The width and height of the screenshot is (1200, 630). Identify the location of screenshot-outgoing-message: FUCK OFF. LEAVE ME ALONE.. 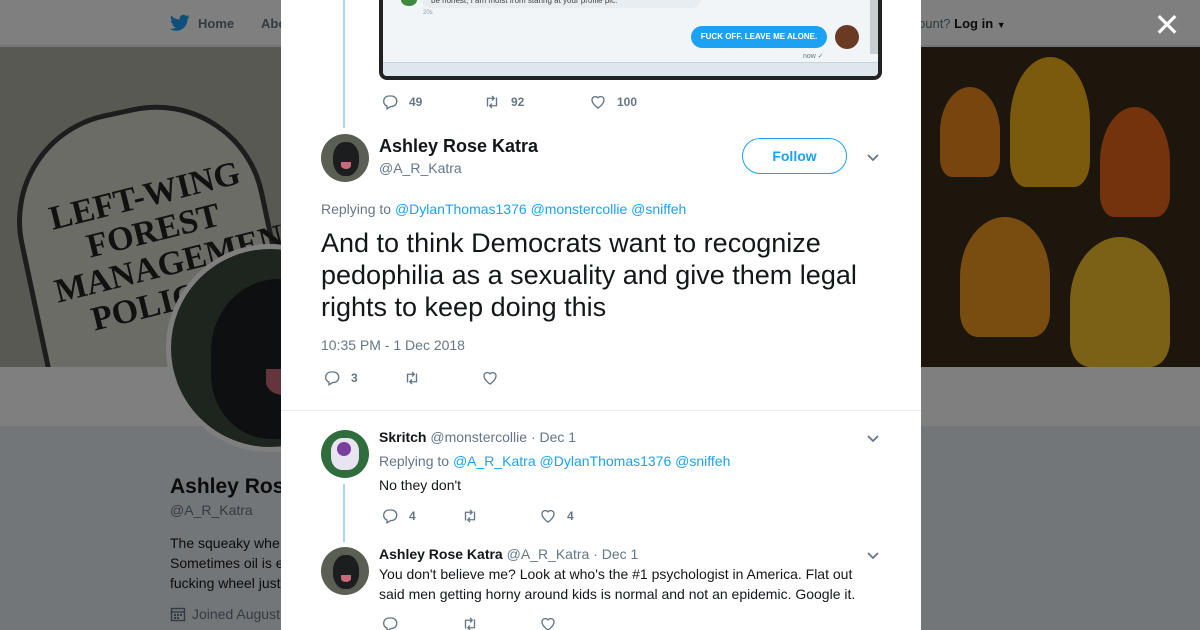
(759, 37).